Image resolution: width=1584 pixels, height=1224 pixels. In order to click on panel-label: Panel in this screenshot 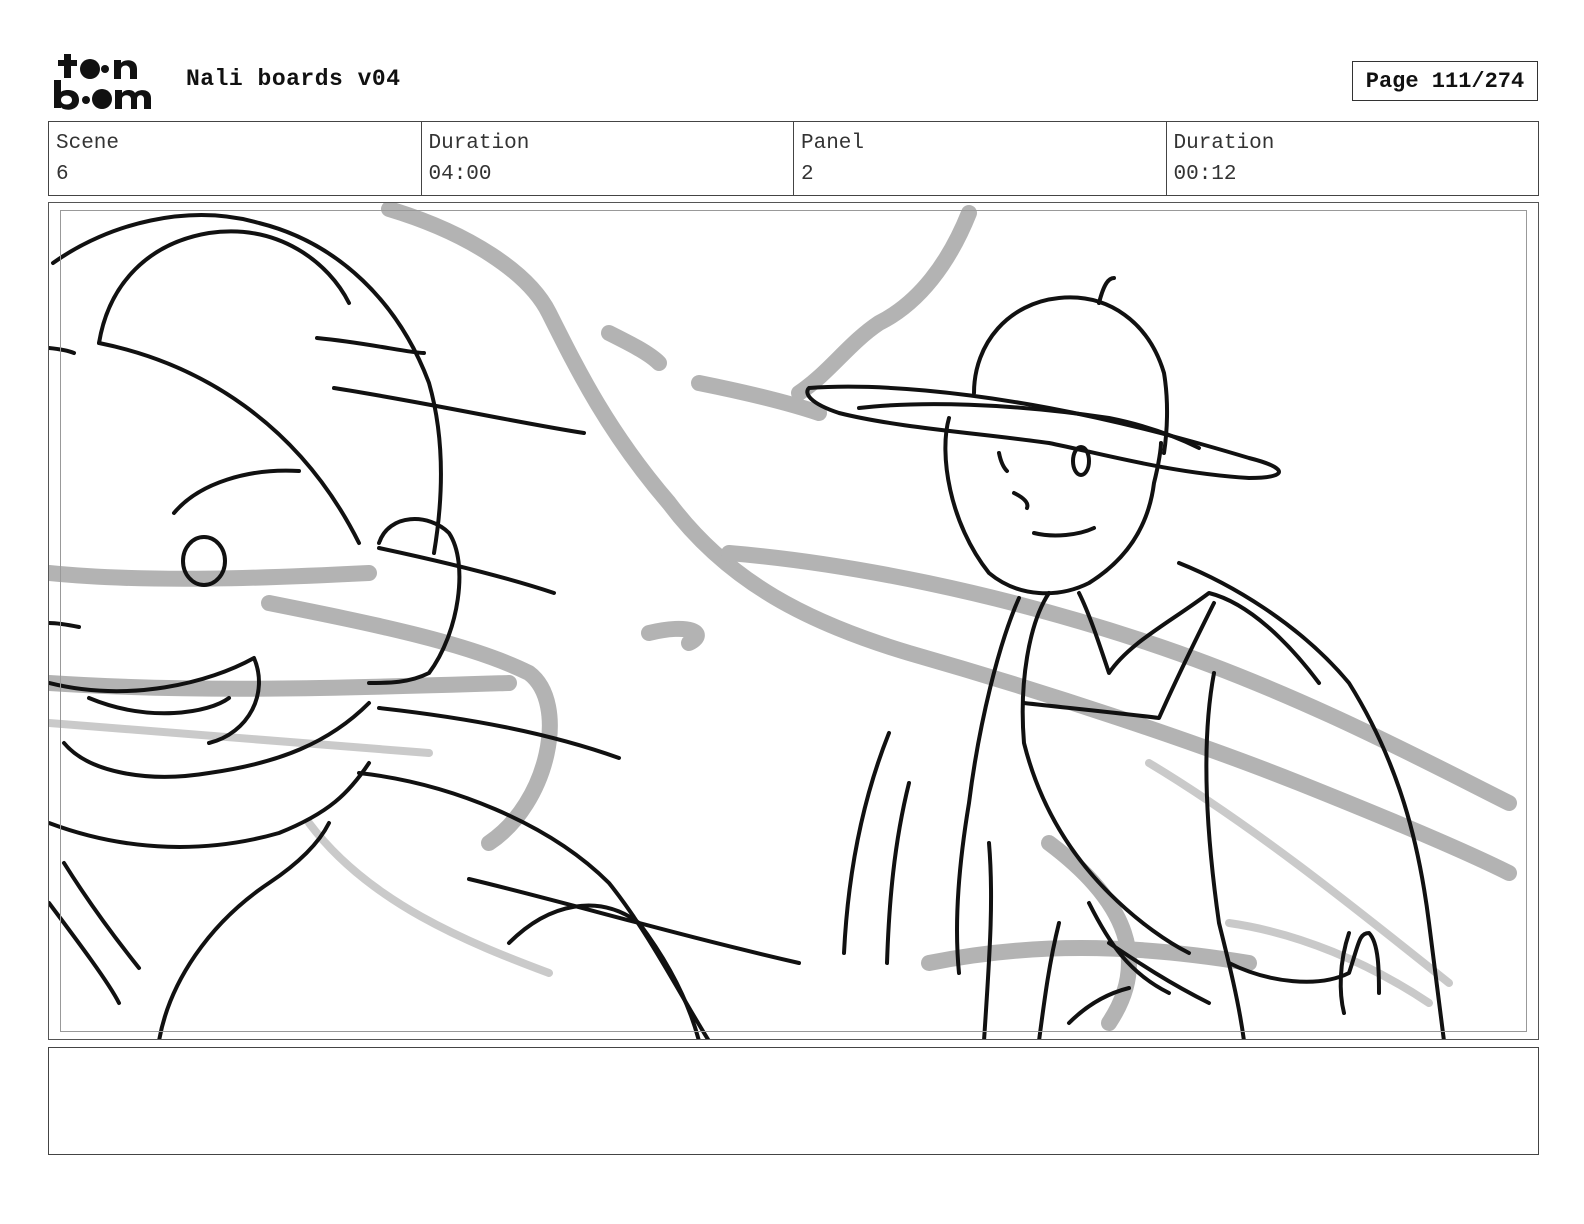, I will do `click(833, 143)`.